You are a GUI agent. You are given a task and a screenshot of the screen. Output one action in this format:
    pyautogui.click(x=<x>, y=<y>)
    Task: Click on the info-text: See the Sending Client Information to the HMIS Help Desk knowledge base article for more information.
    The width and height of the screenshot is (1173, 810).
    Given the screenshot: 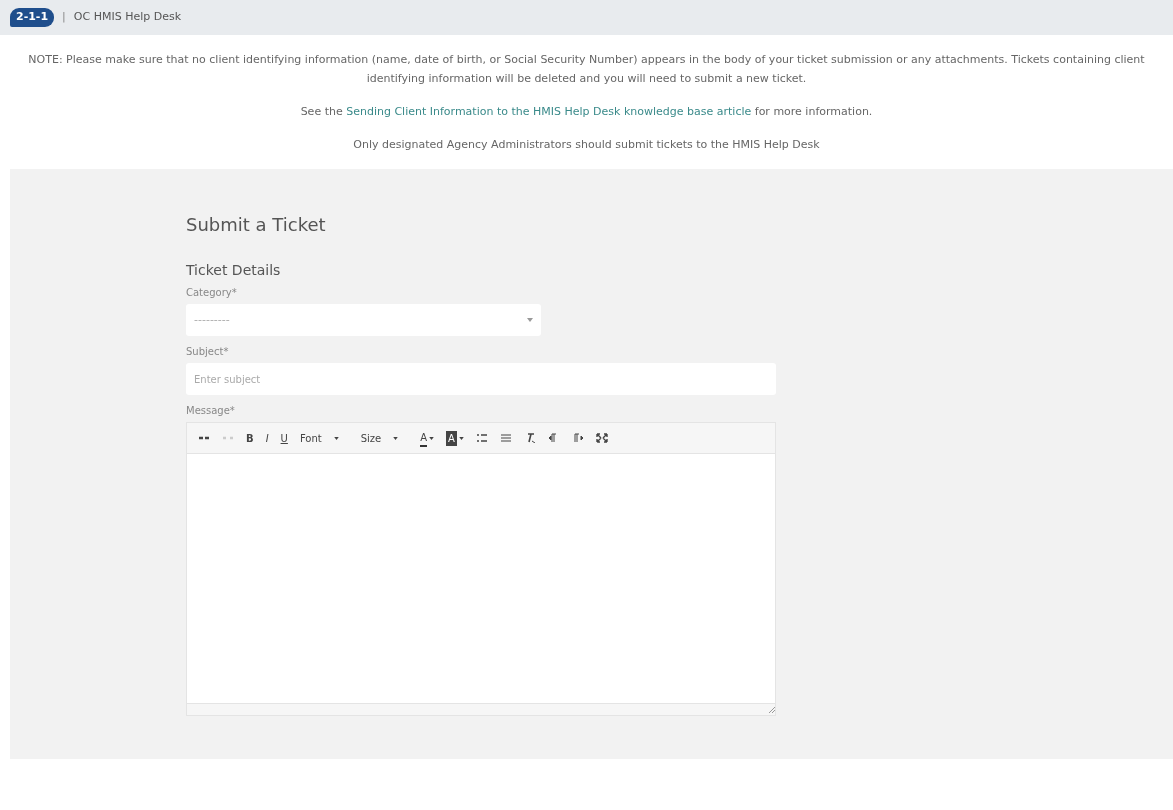 What is the action you would take?
    pyautogui.click(x=586, y=112)
    